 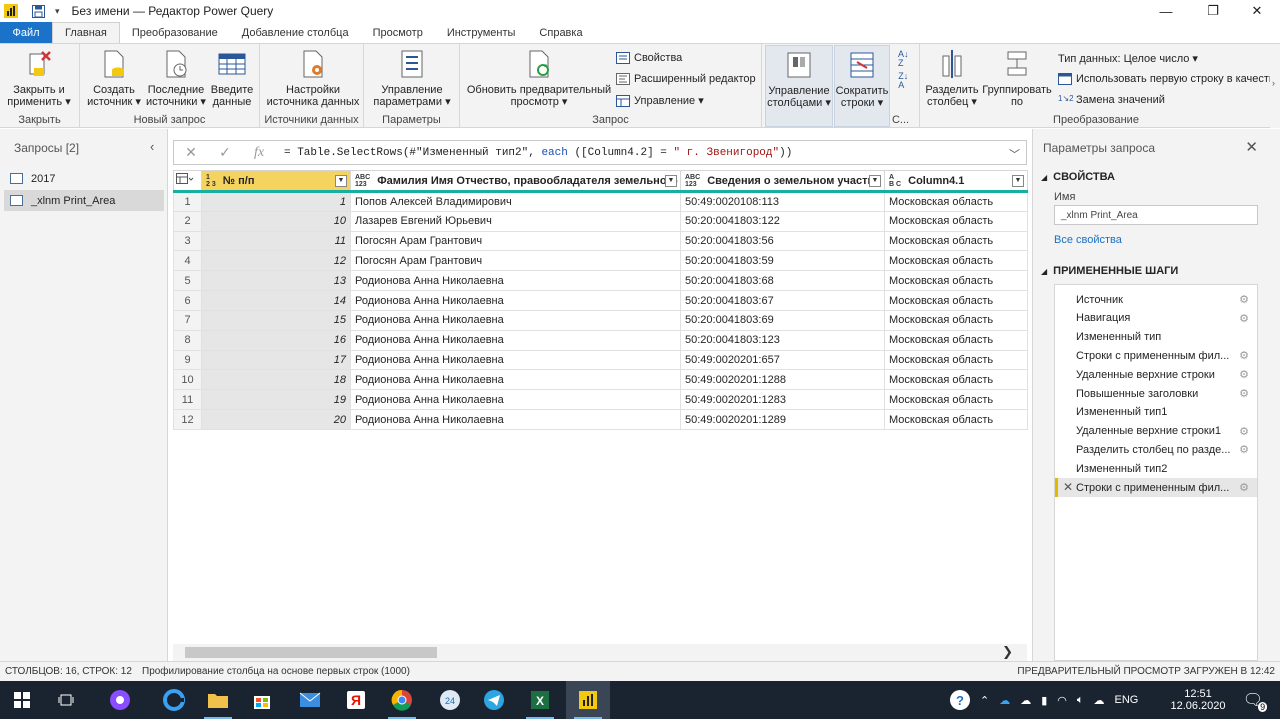 I want to click on save-icon, so click(x=38, y=11).